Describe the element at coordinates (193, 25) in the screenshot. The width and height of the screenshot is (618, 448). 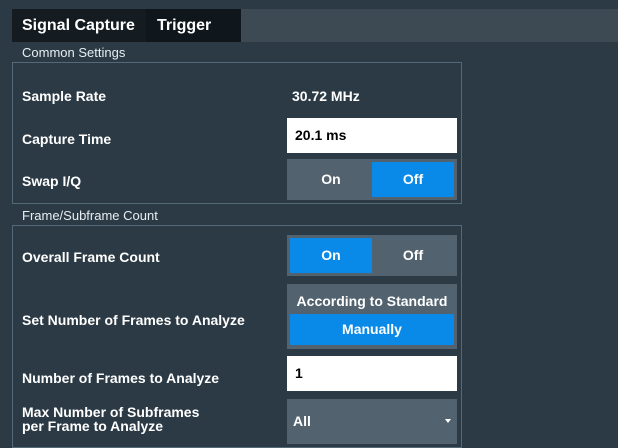
I see `tab-trigger: Trigger` at that location.